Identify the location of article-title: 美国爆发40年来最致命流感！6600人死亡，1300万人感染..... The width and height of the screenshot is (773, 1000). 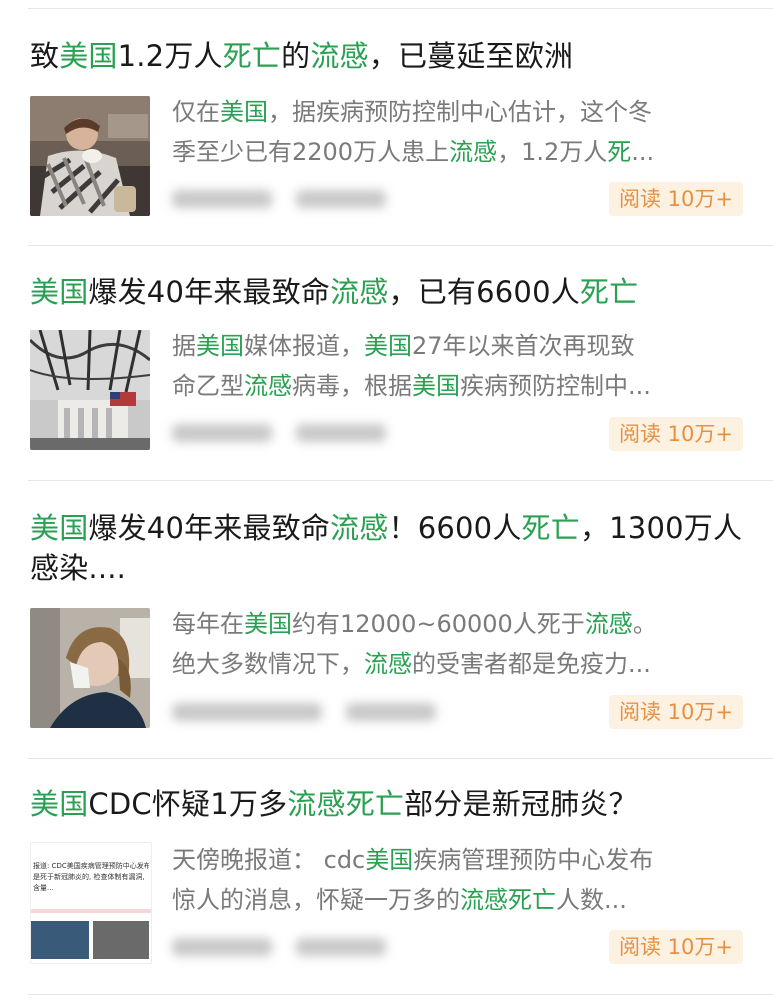
(387, 548).